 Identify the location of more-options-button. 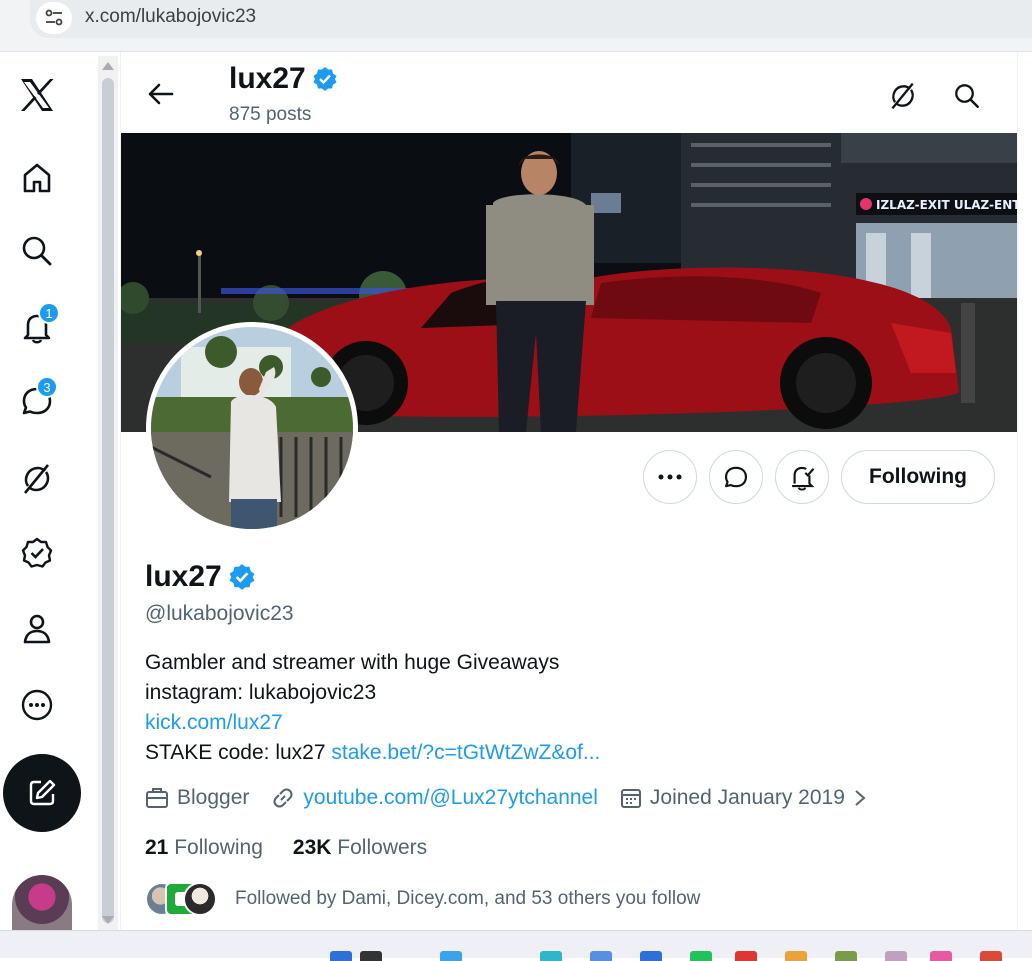
(670, 477).